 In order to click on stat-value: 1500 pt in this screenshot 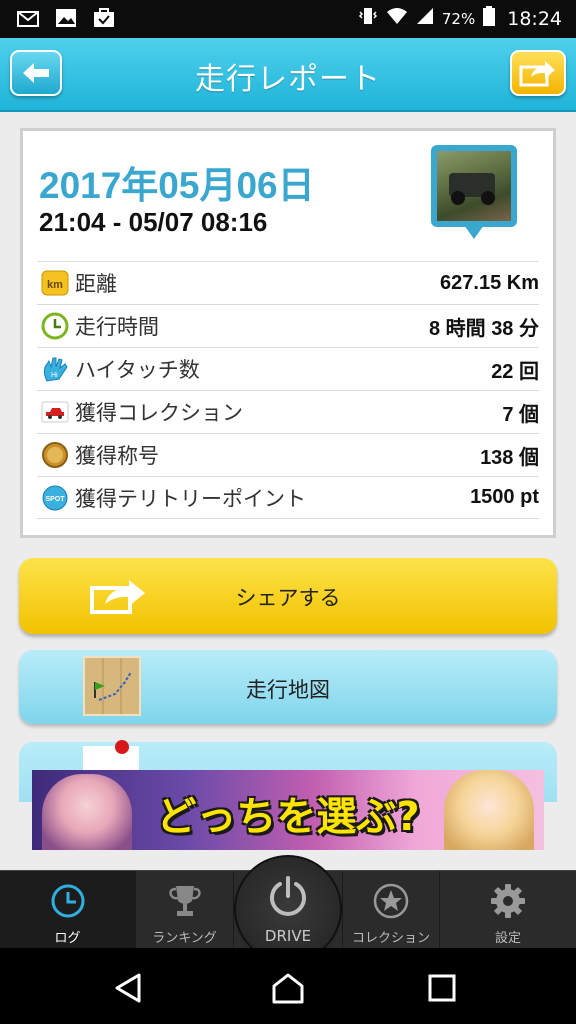, I will do `click(504, 497)`.